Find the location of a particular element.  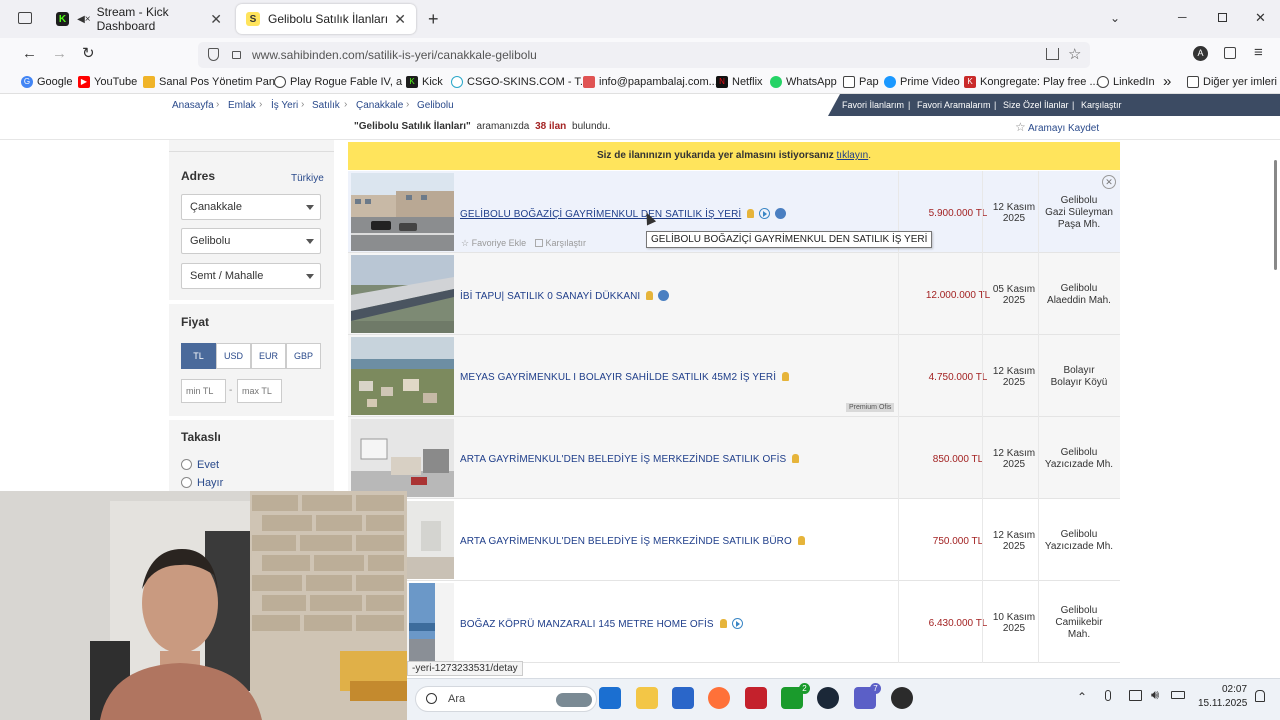

lock-icon is located at coordinates (236, 55).